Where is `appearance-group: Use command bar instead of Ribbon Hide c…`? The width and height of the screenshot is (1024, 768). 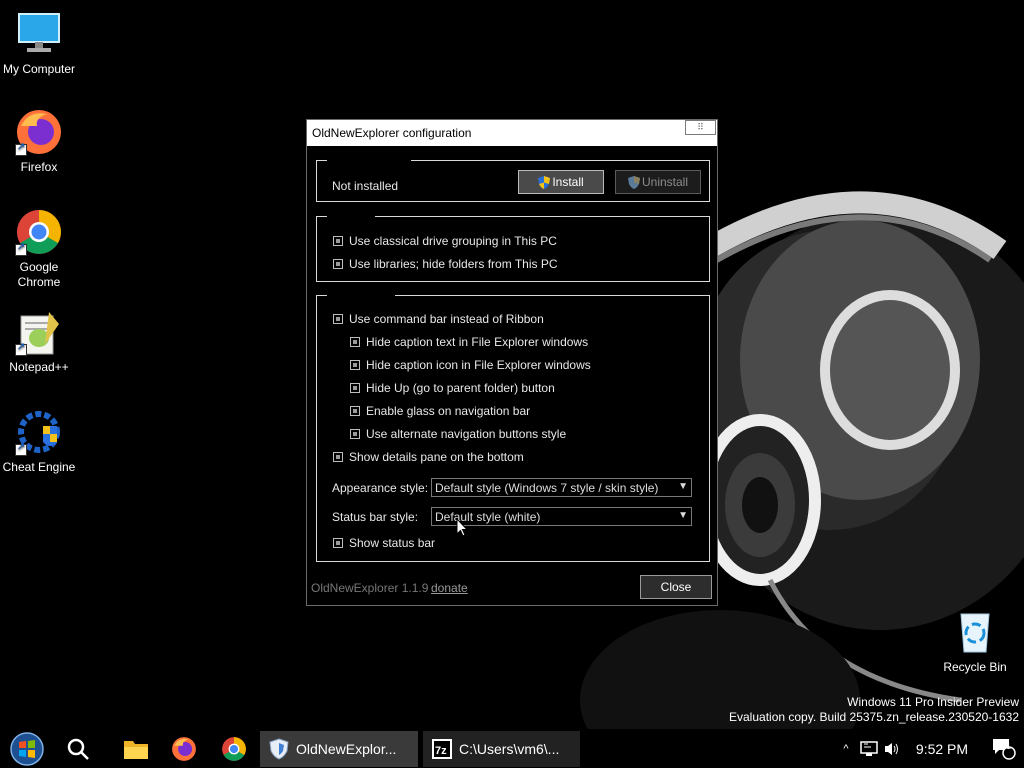
appearance-group: Use command bar instead of Ribbon Hide c… is located at coordinates (513, 425).